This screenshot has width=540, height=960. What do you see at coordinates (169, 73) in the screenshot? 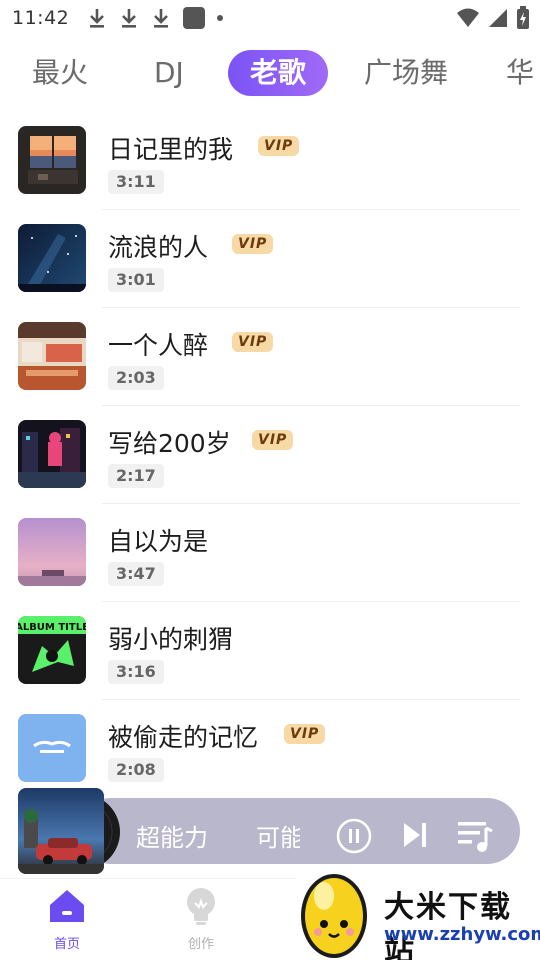
I see `tab-dj: DJ` at bounding box center [169, 73].